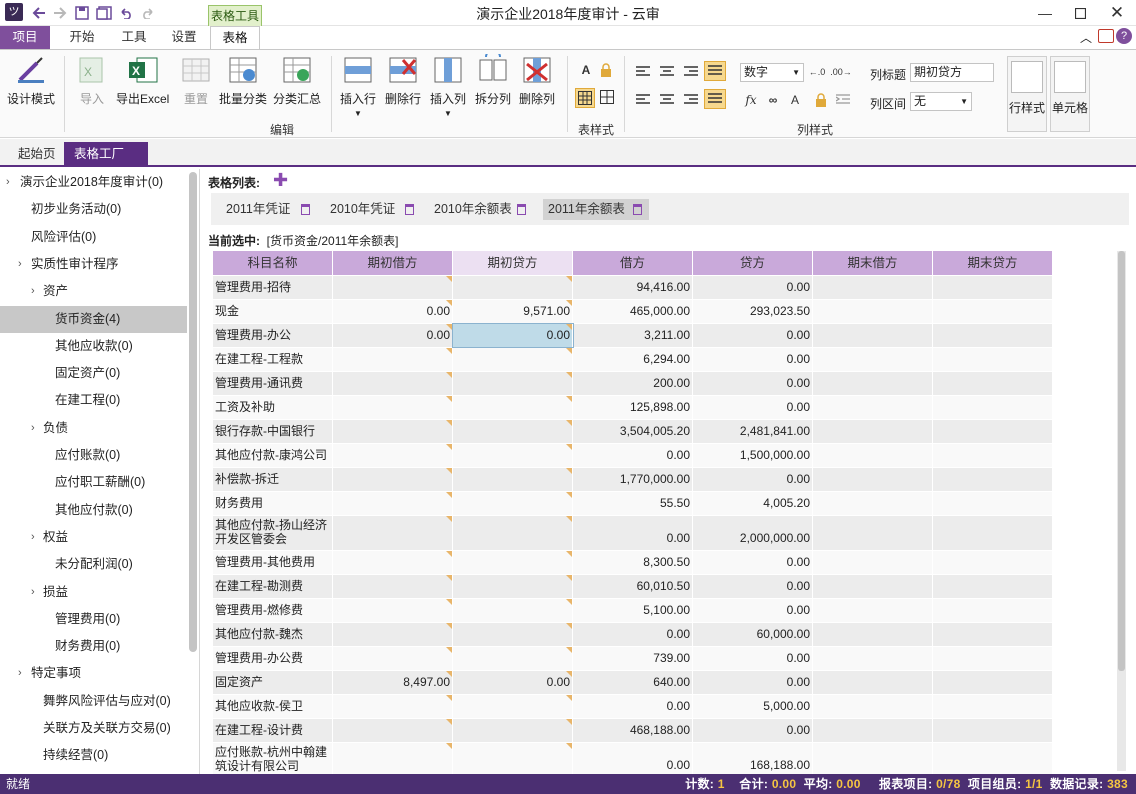  What do you see at coordinates (1045, 13) in the screenshot?
I see `minimize-button: —` at bounding box center [1045, 13].